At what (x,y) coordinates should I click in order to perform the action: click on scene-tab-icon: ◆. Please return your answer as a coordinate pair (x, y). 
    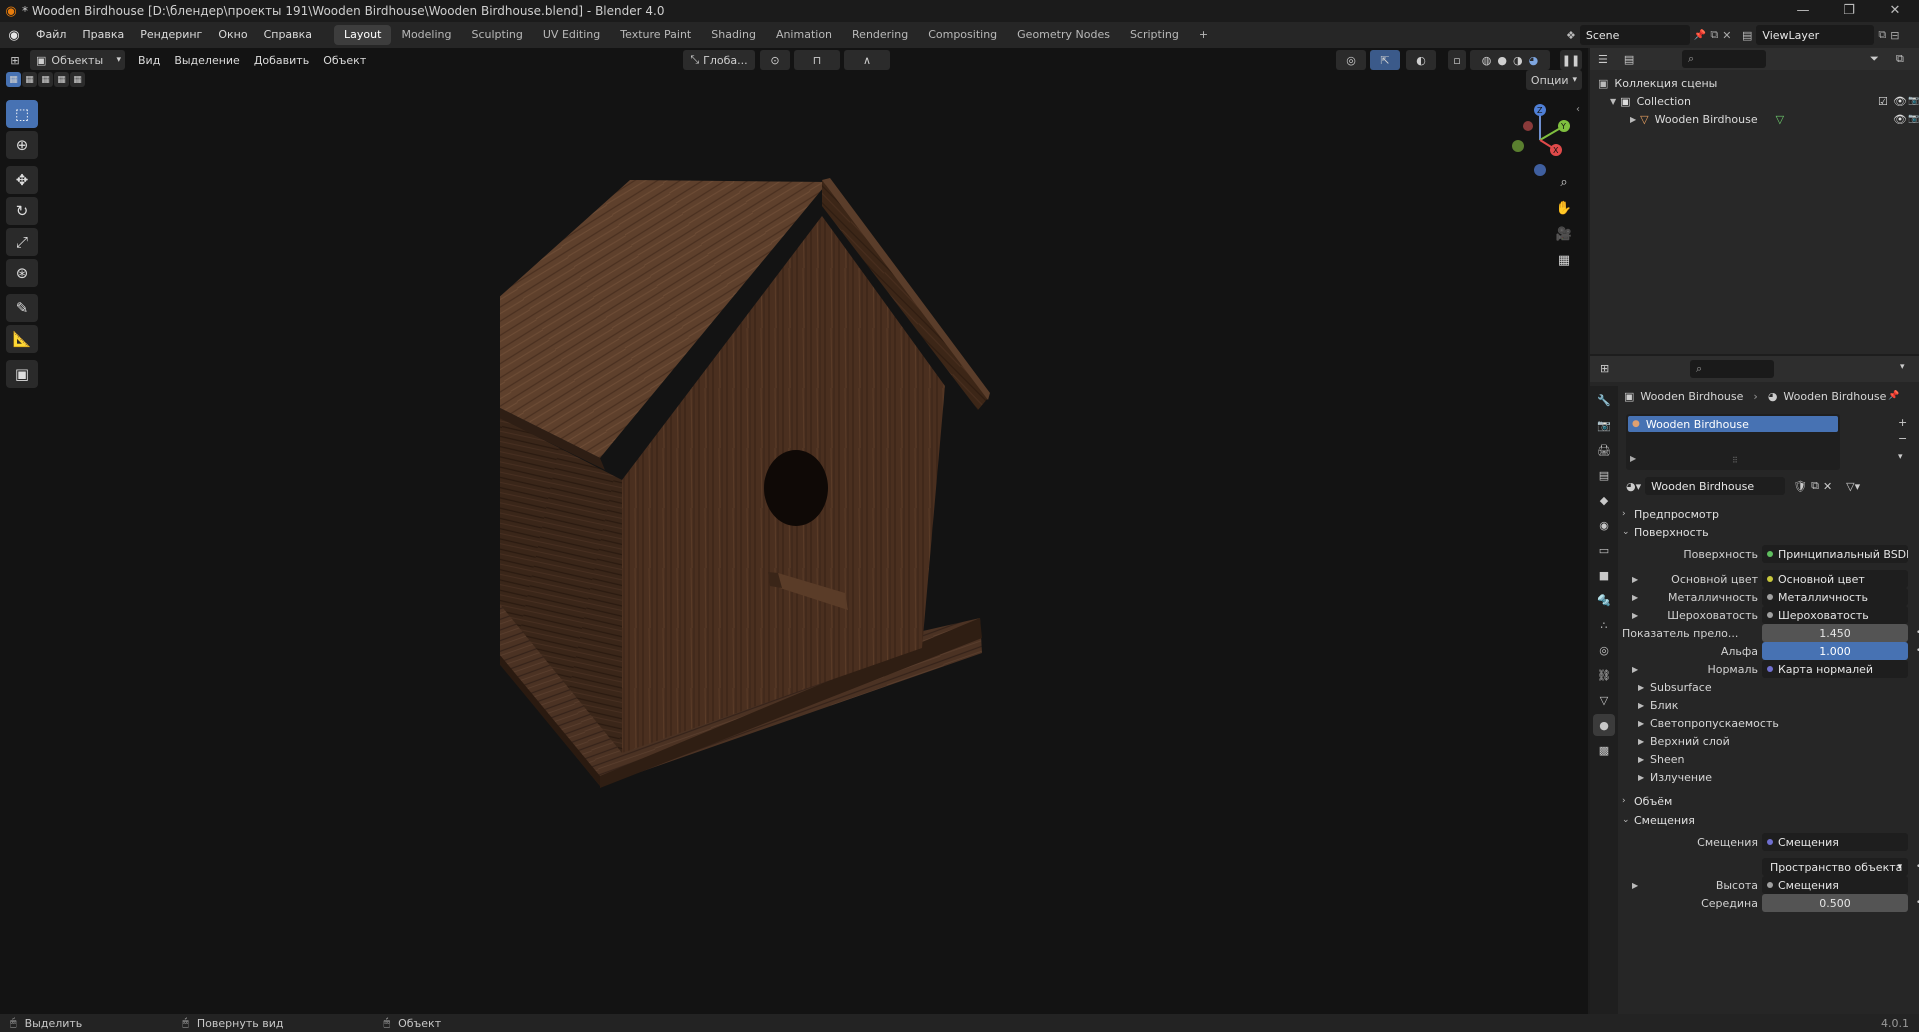
    Looking at the image, I should click on (1604, 500).